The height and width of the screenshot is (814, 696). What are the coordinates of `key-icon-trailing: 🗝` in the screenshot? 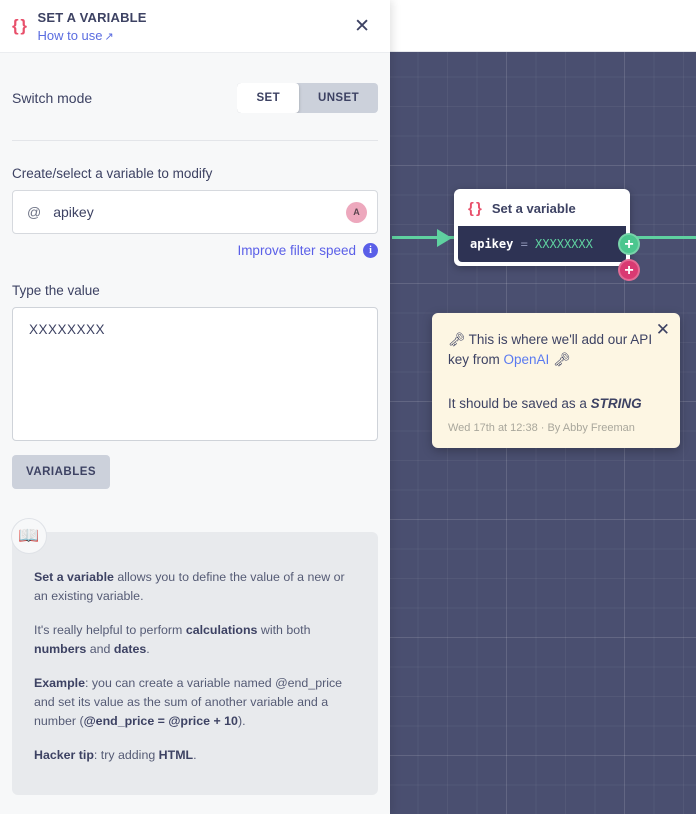 It's located at (562, 359).